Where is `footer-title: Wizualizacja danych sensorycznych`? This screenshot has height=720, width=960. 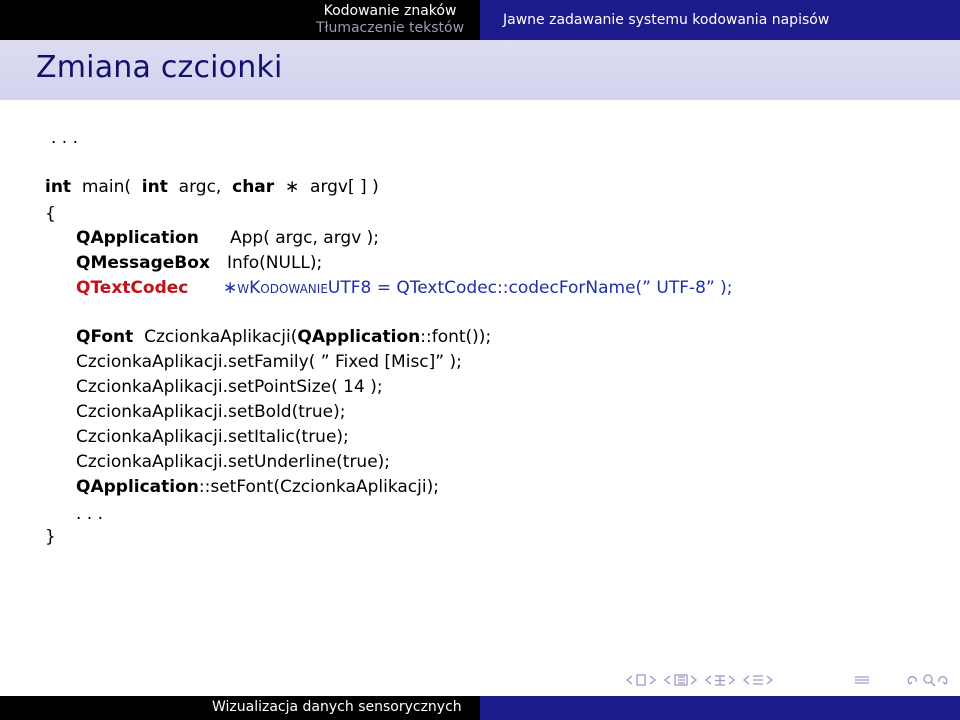
footer-title: Wizualizacja danych sensorycznych is located at coordinates (337, 707).